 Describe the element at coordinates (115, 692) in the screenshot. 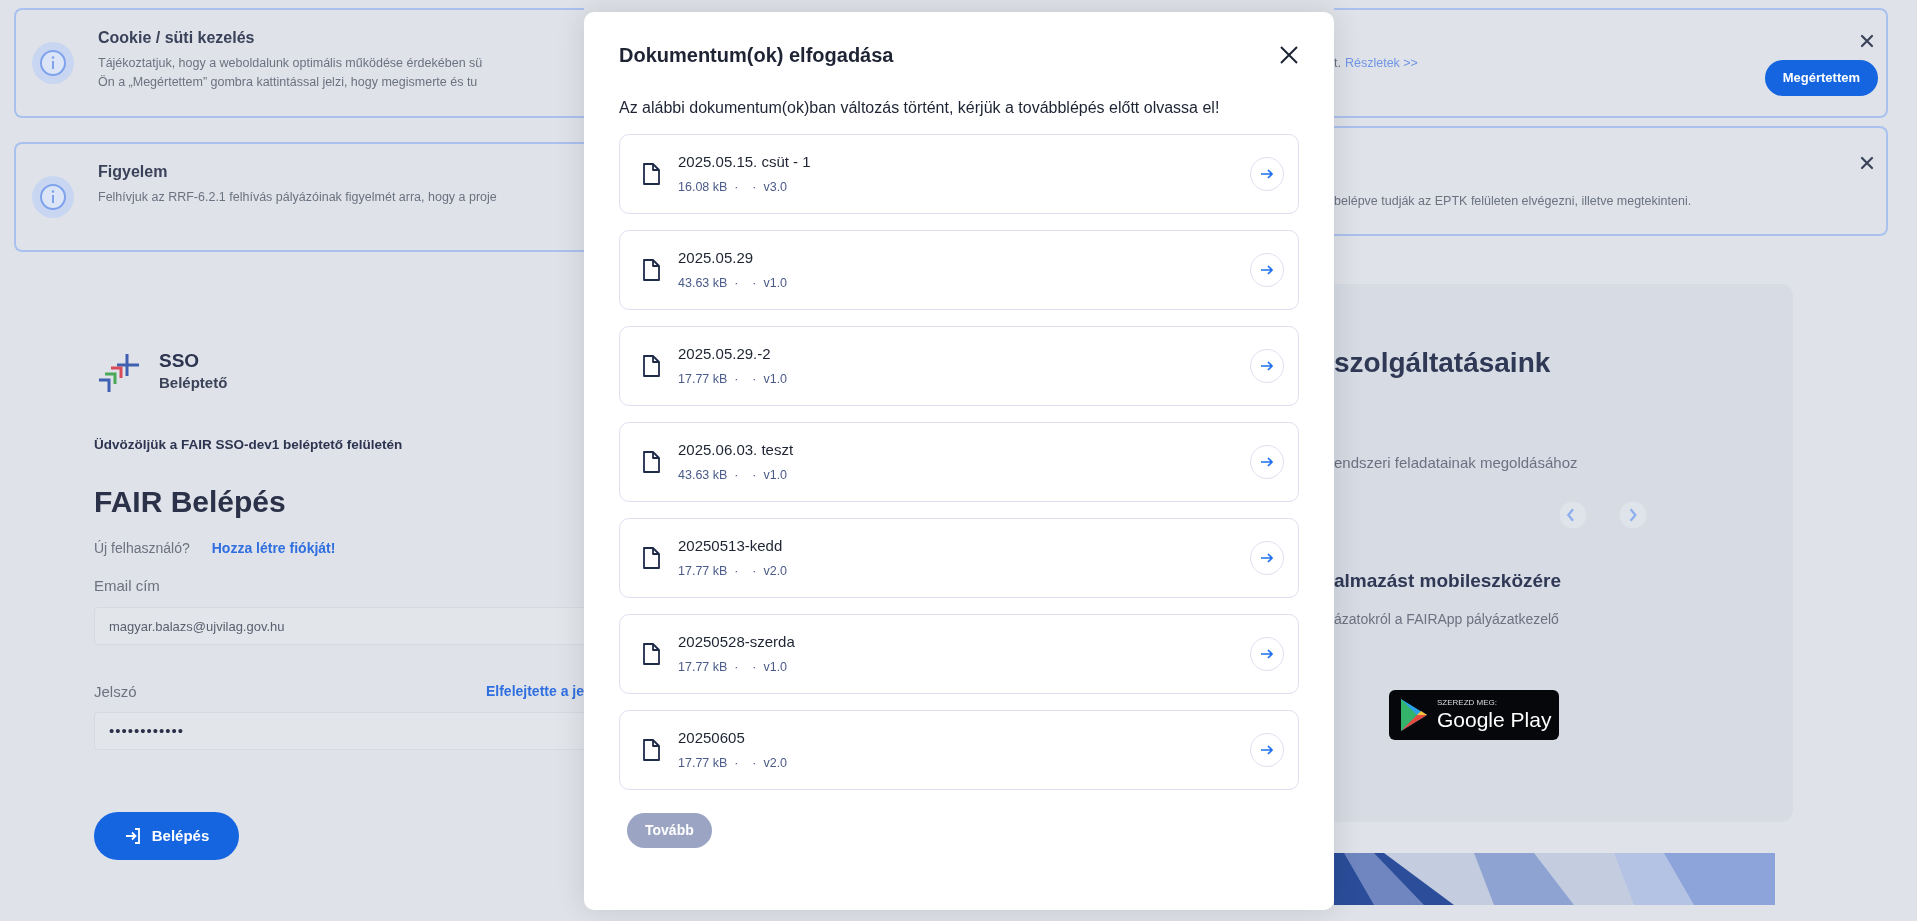

I see `field-label: Jelszó` at that location.